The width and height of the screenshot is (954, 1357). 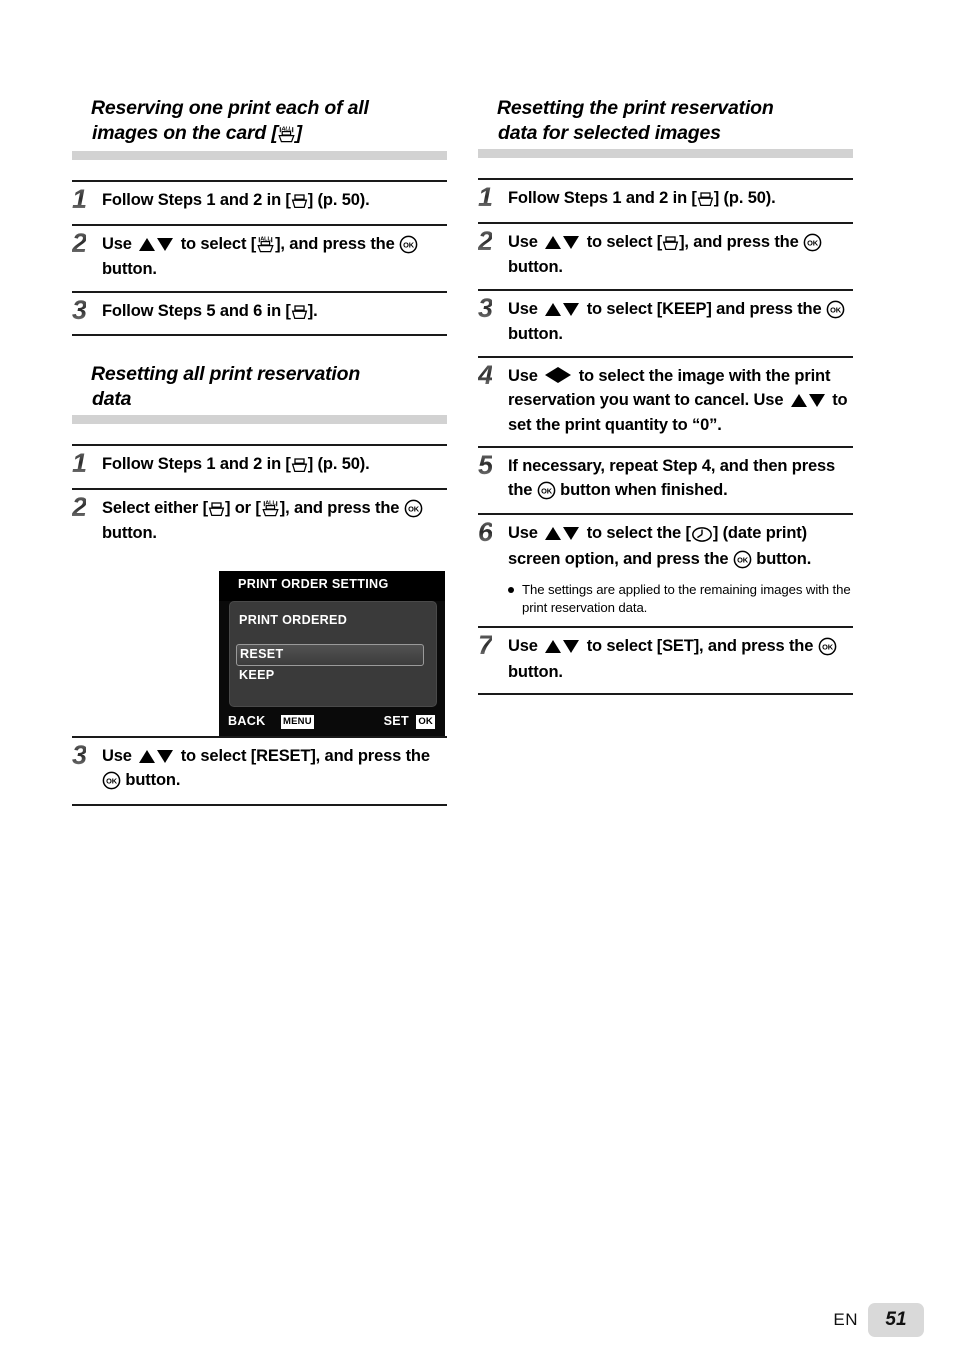 What do you see at coordinates (259, 388) in the screenshot?
I see `section-heading: Resetting all print reservation data` at bounding box center [259, 388].